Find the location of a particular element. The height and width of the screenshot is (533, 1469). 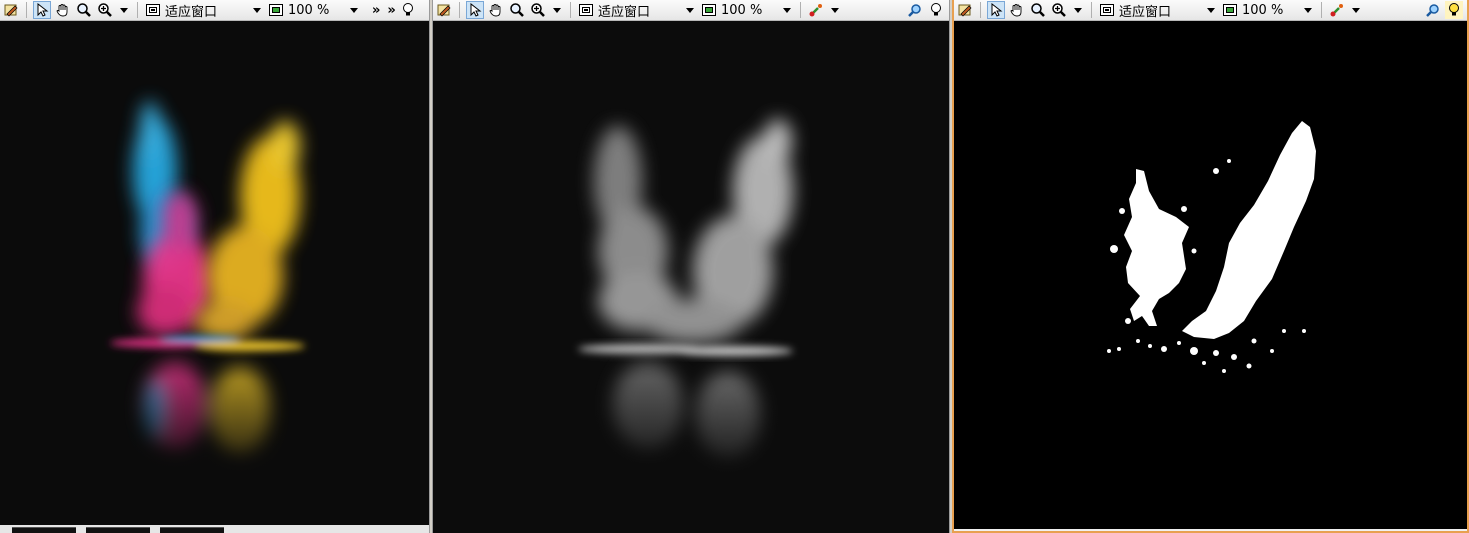

color-smoke-image is located at coordinates (210, 291).